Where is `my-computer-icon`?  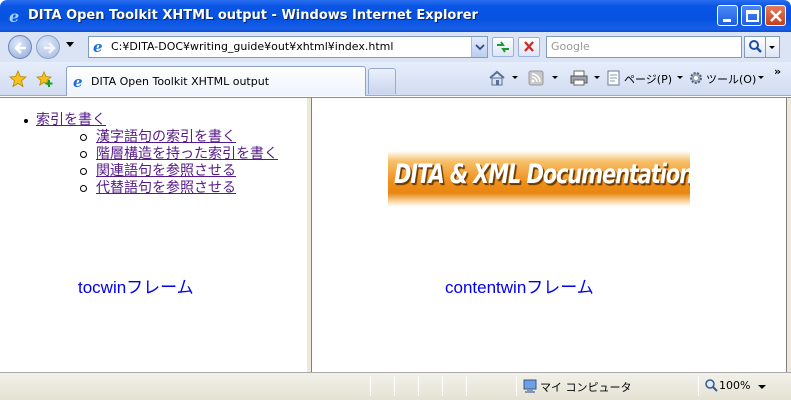 my-computer-icon is located at coordinates (530, 386).